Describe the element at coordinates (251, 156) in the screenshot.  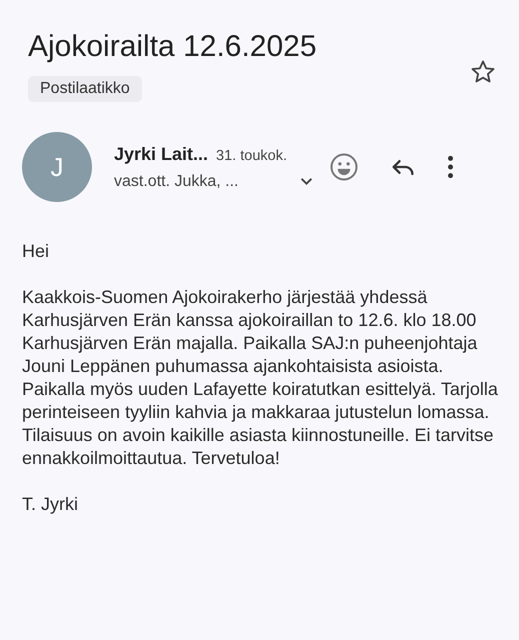
I see `email-date: 31. toukok.` at that location.